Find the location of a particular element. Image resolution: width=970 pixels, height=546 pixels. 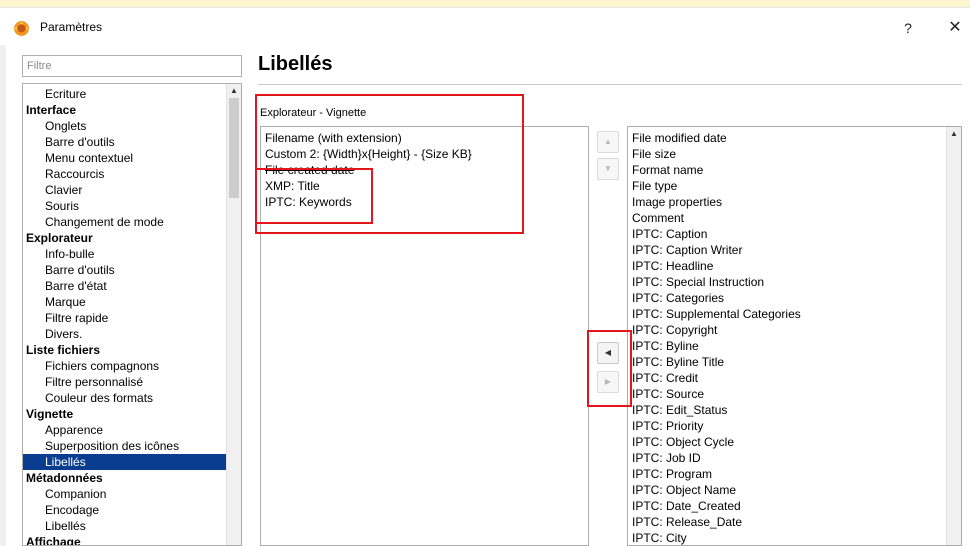

selected-field-item: File created date is located at coordinates (368, 170).